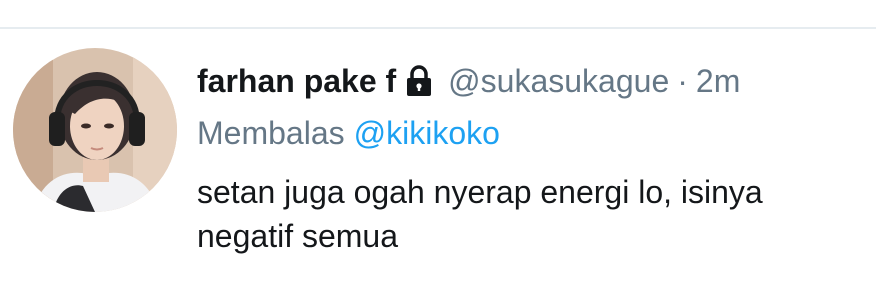 The image size is (876, 292). Describe the element at coordinates (558, 81) in the screenshot. I see `user-handle: @sukasukague` at that location.